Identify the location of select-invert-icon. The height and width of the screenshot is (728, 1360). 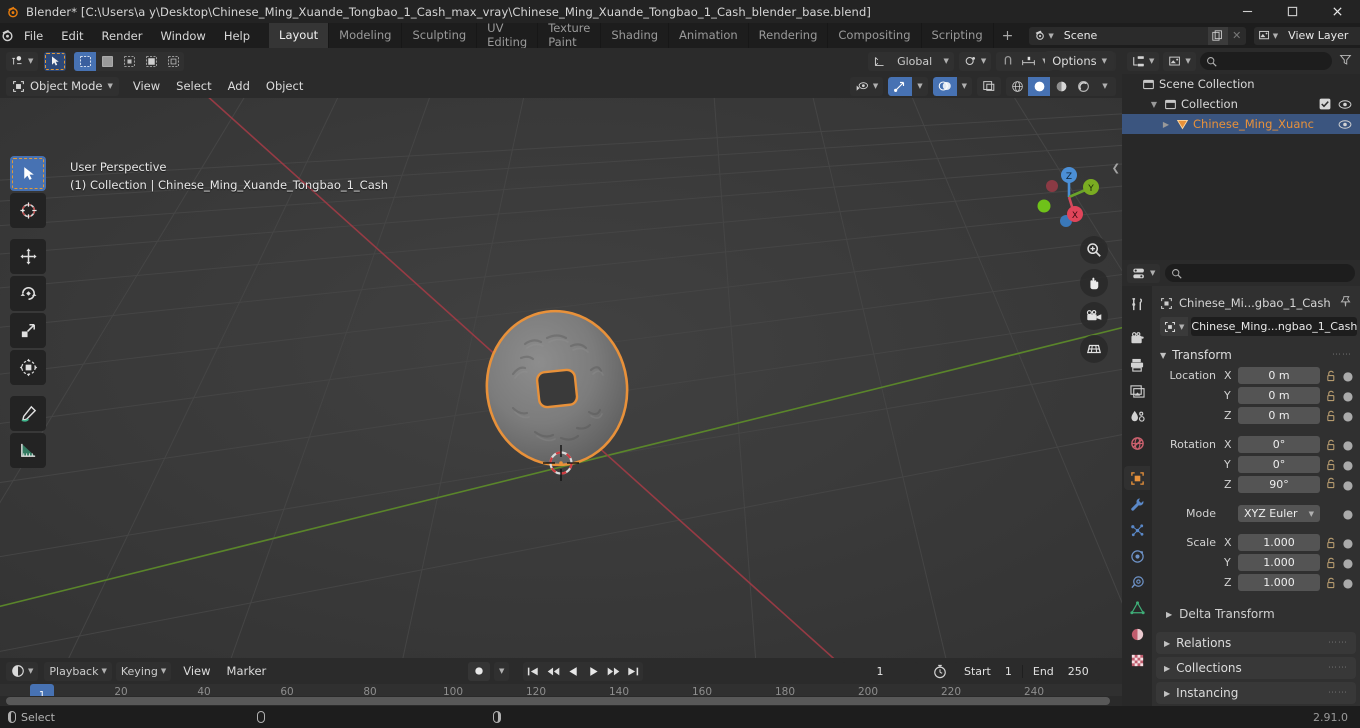
(151, 61).